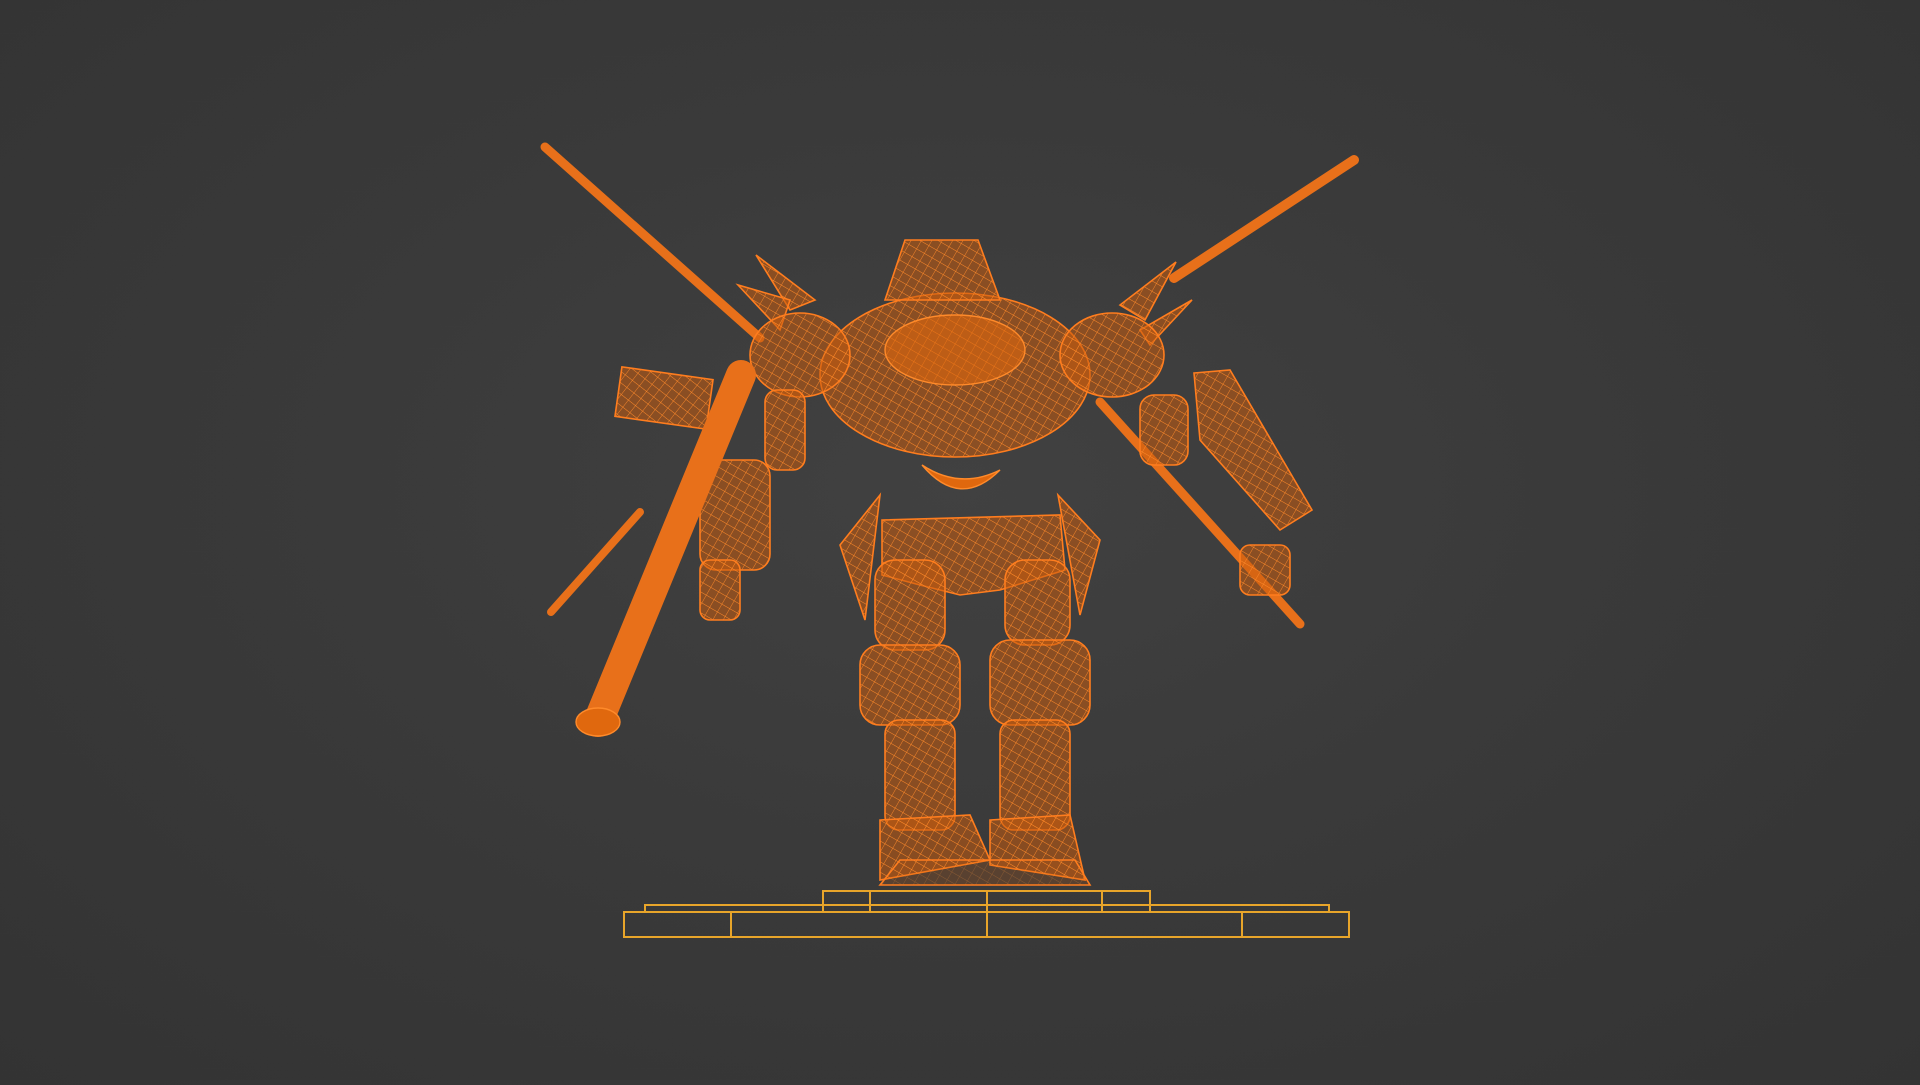 The image size is (1920, 1085). I want to click on right-shoulder, so click(1112, 355).